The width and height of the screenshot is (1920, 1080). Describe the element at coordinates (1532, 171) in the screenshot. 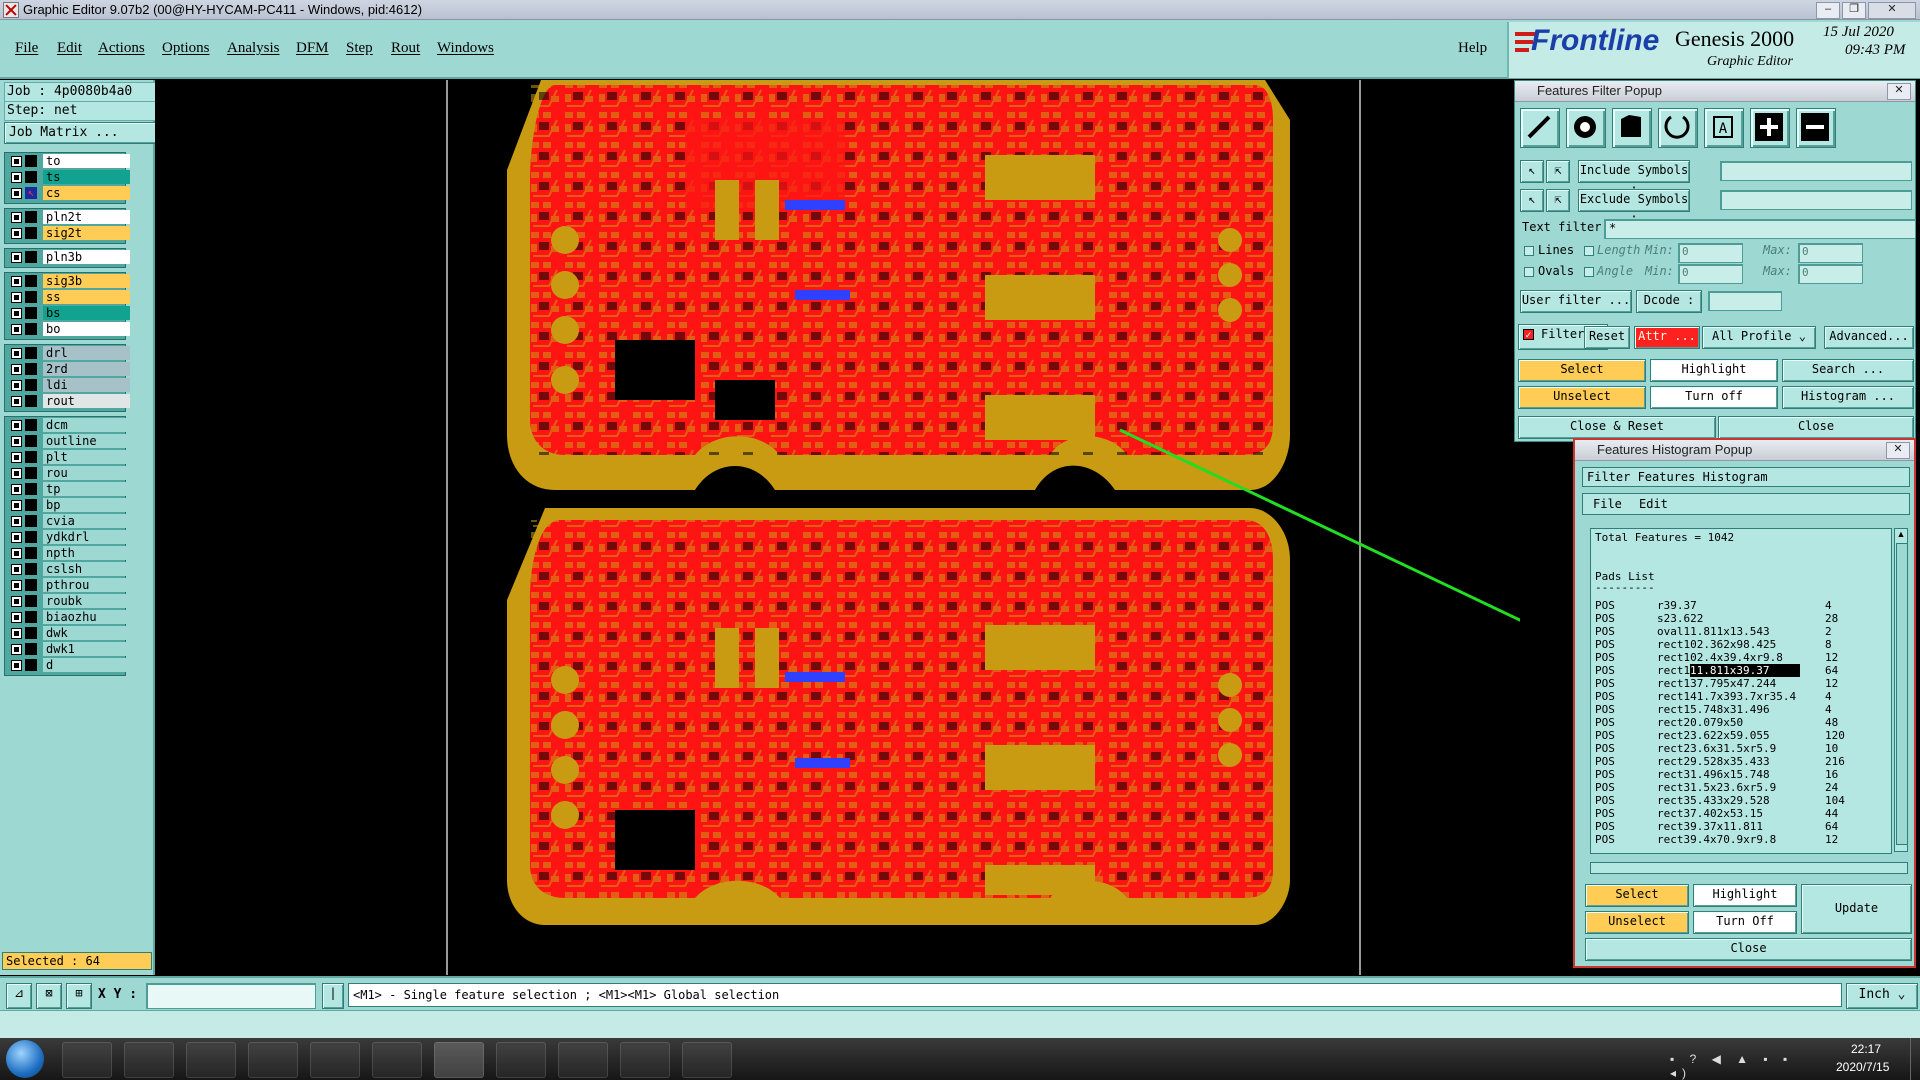

I see `include-pick-icon: ↖` at that location.